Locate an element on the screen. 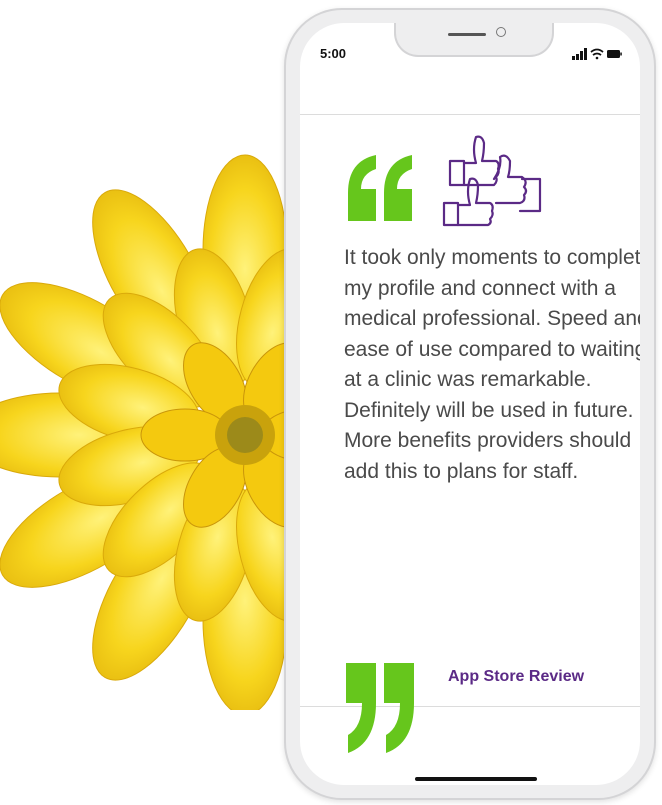  wifi-icon is located at coordinates (597, 54).